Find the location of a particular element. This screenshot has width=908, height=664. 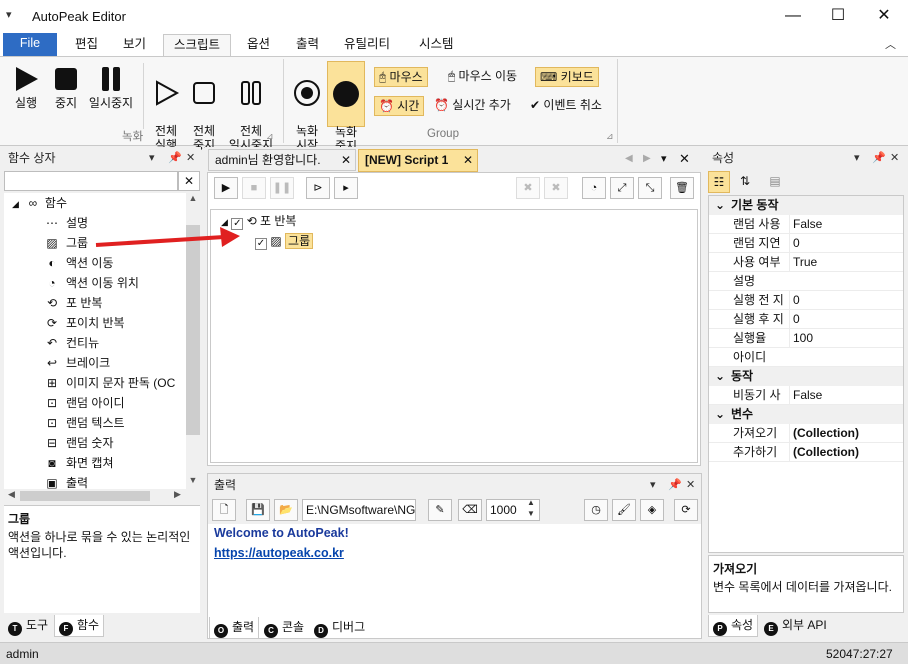

property-row: 실행율 100 is located at coordinates (806, 338).